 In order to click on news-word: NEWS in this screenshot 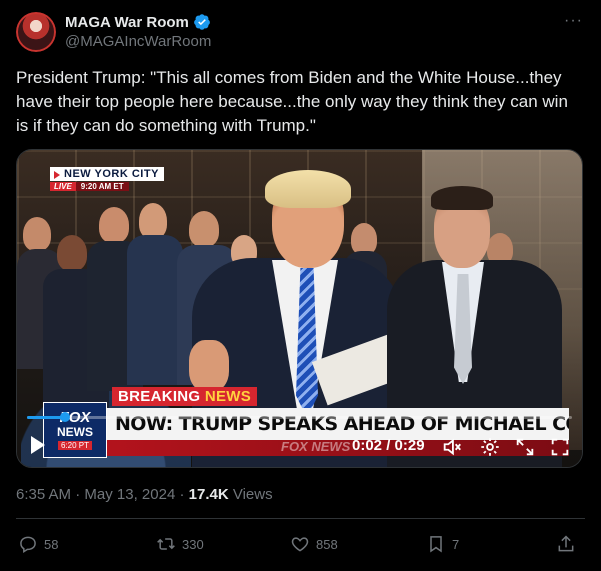, I will do `click(228, 396)`.